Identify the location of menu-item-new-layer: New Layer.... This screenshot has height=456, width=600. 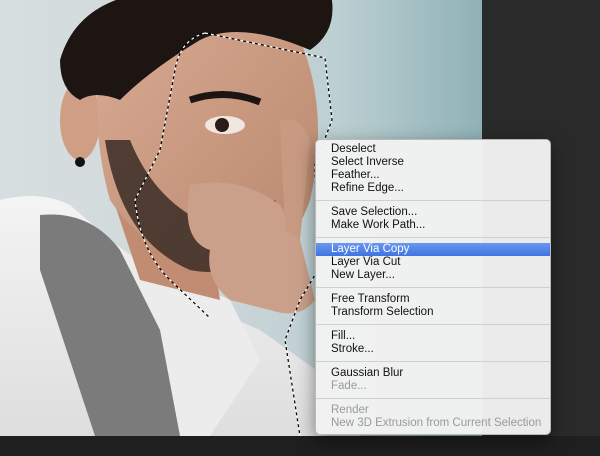
(433, 275).